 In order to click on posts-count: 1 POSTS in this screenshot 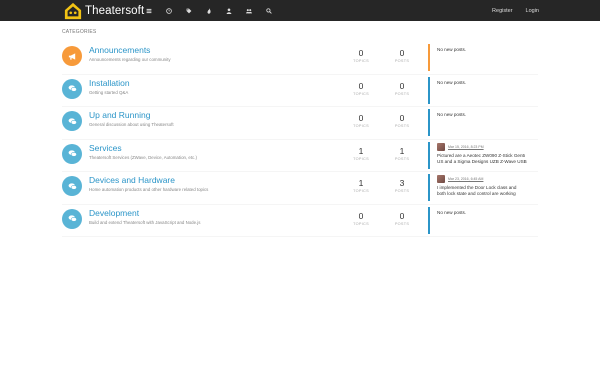, I will do `click(402, 153)`.